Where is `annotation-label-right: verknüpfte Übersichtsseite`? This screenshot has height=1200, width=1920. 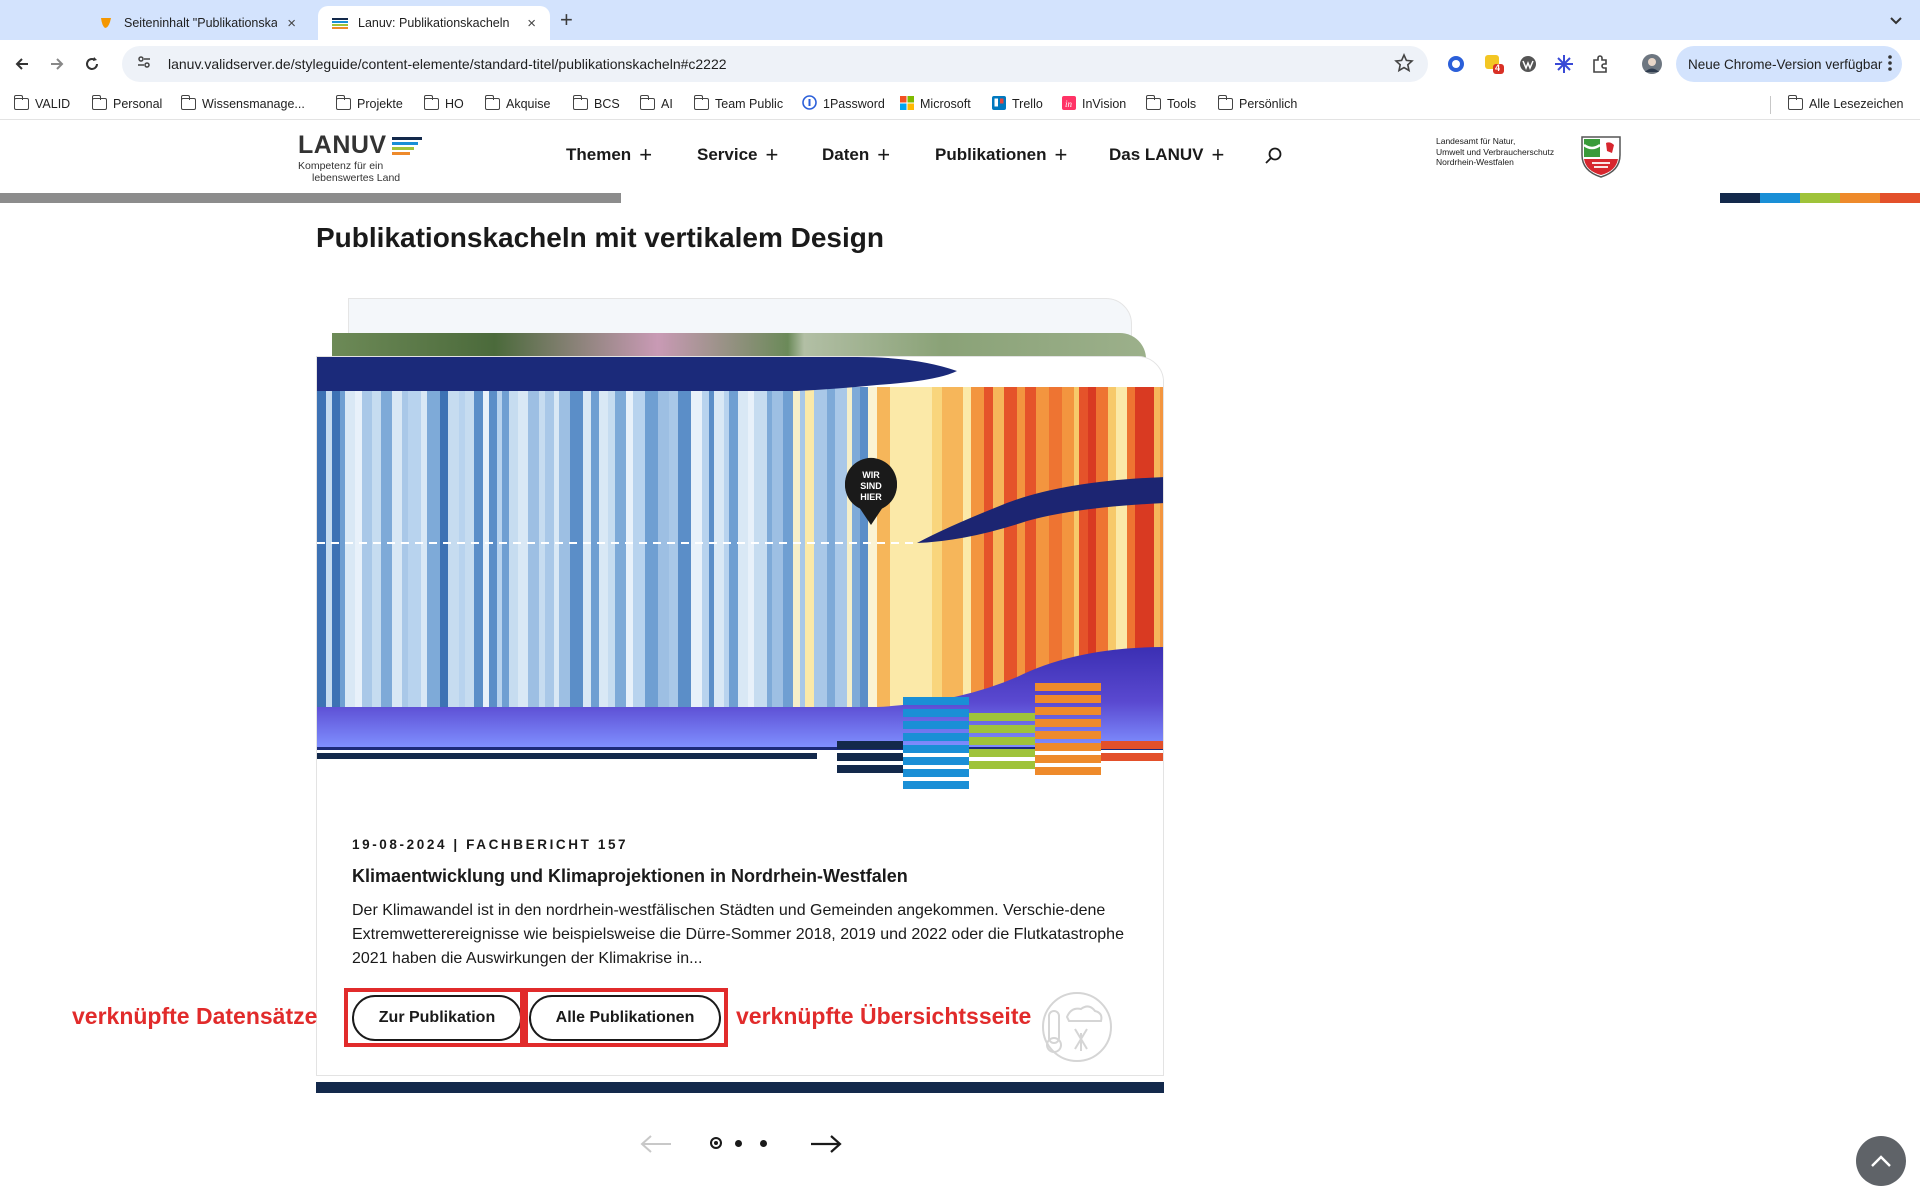 annotation-label-right: verknüpfte Übersichtsseite is located at coordinates (884, 1016).